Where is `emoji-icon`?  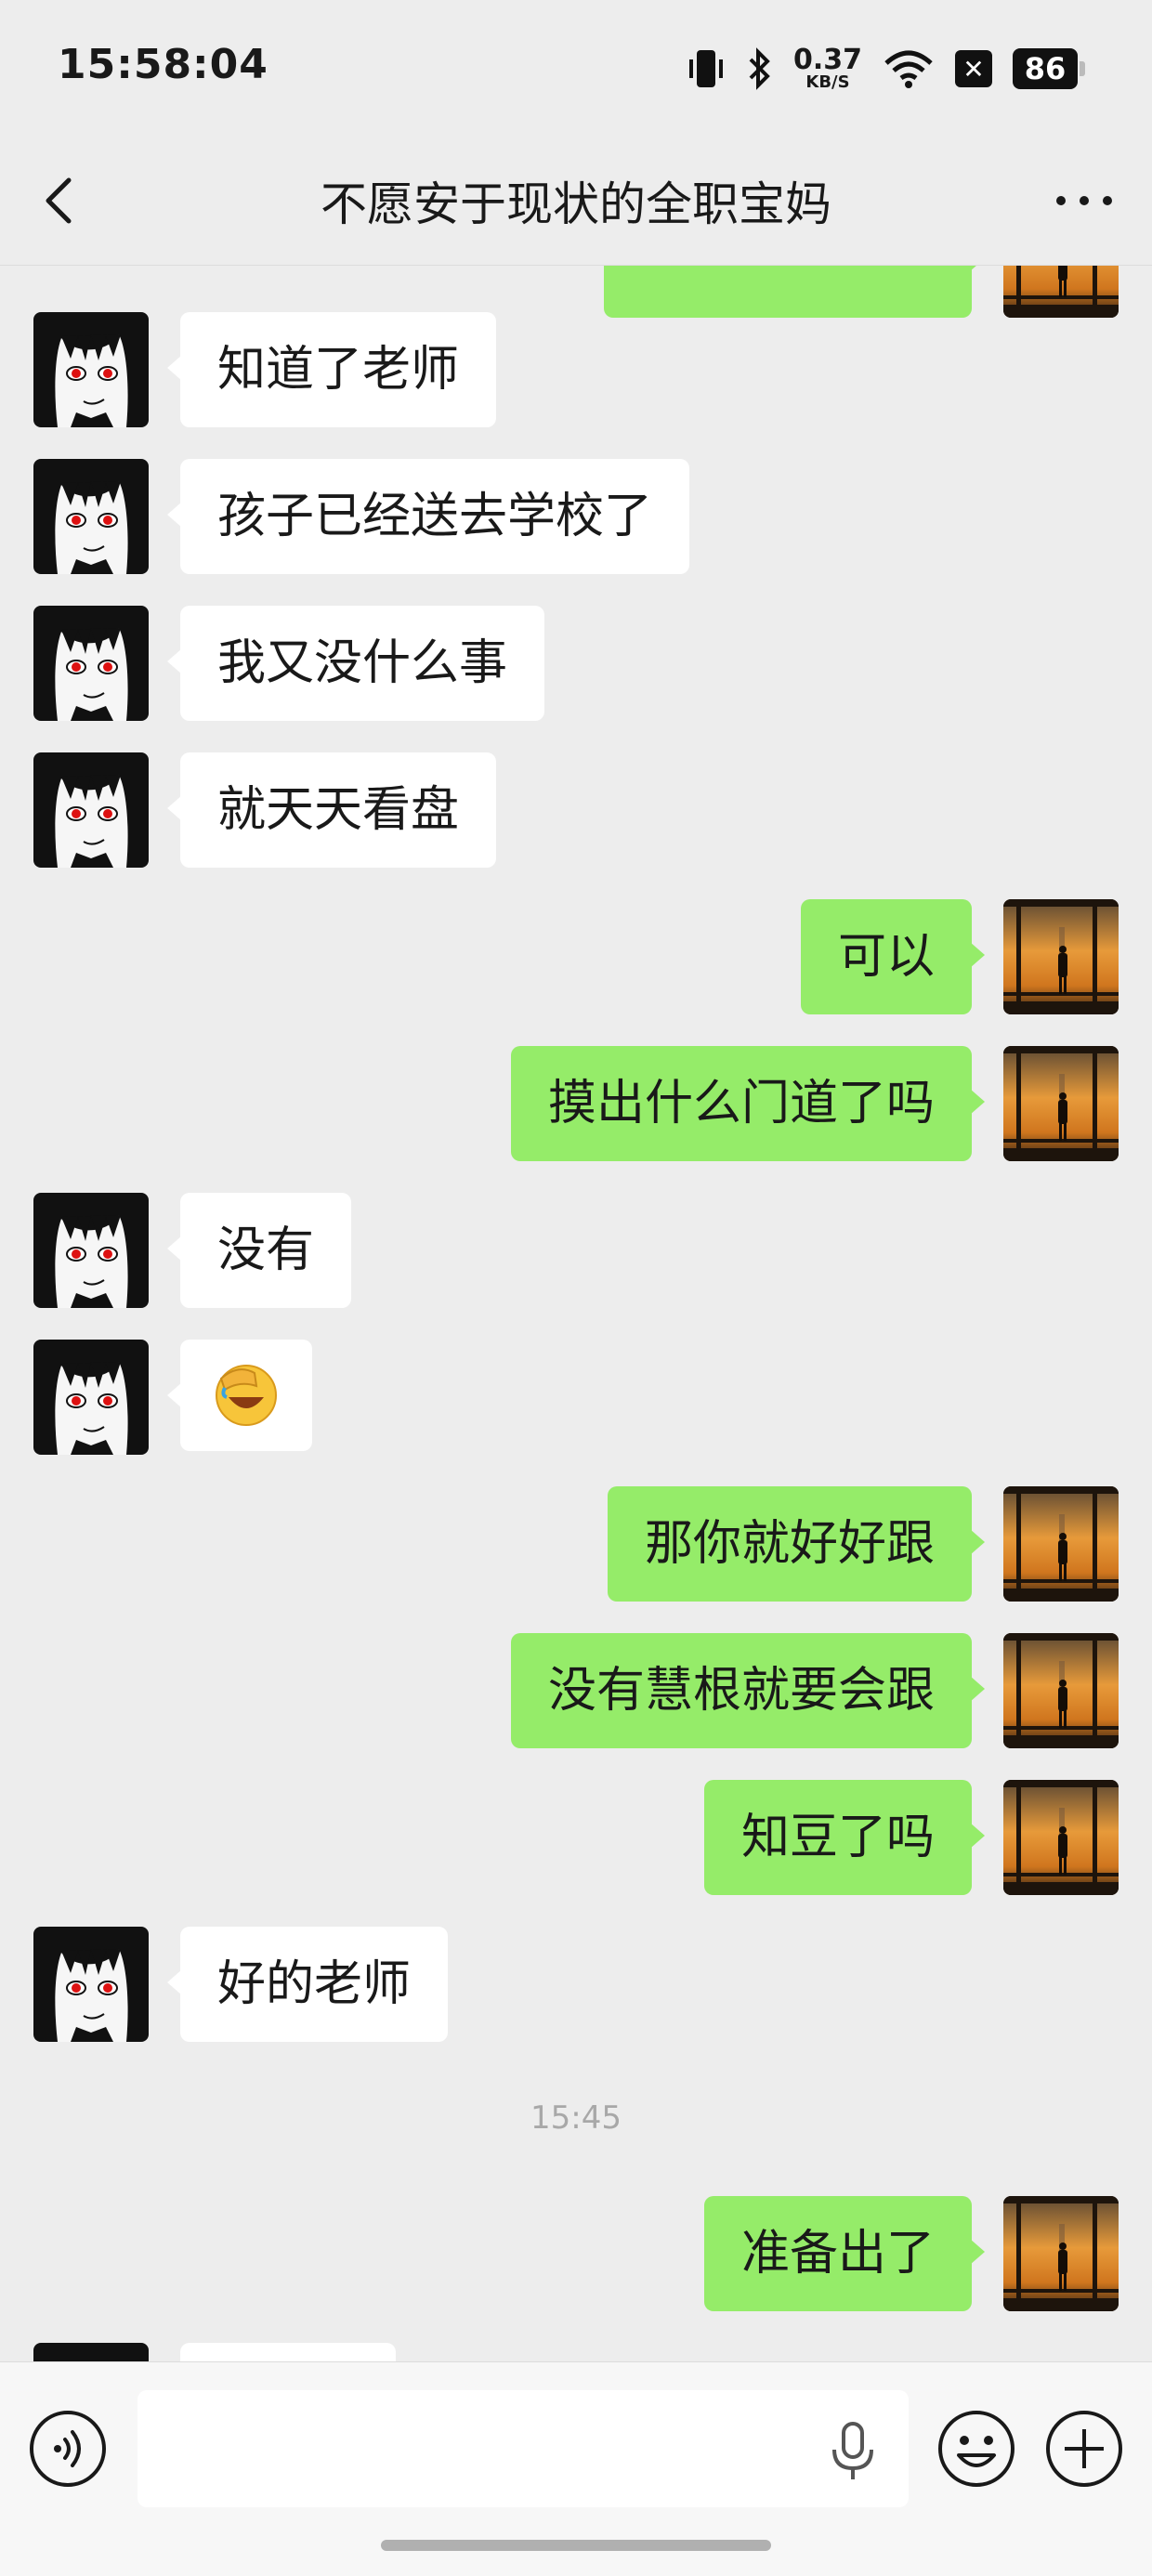
emoji-icon is located at coordinates (976, 2449).